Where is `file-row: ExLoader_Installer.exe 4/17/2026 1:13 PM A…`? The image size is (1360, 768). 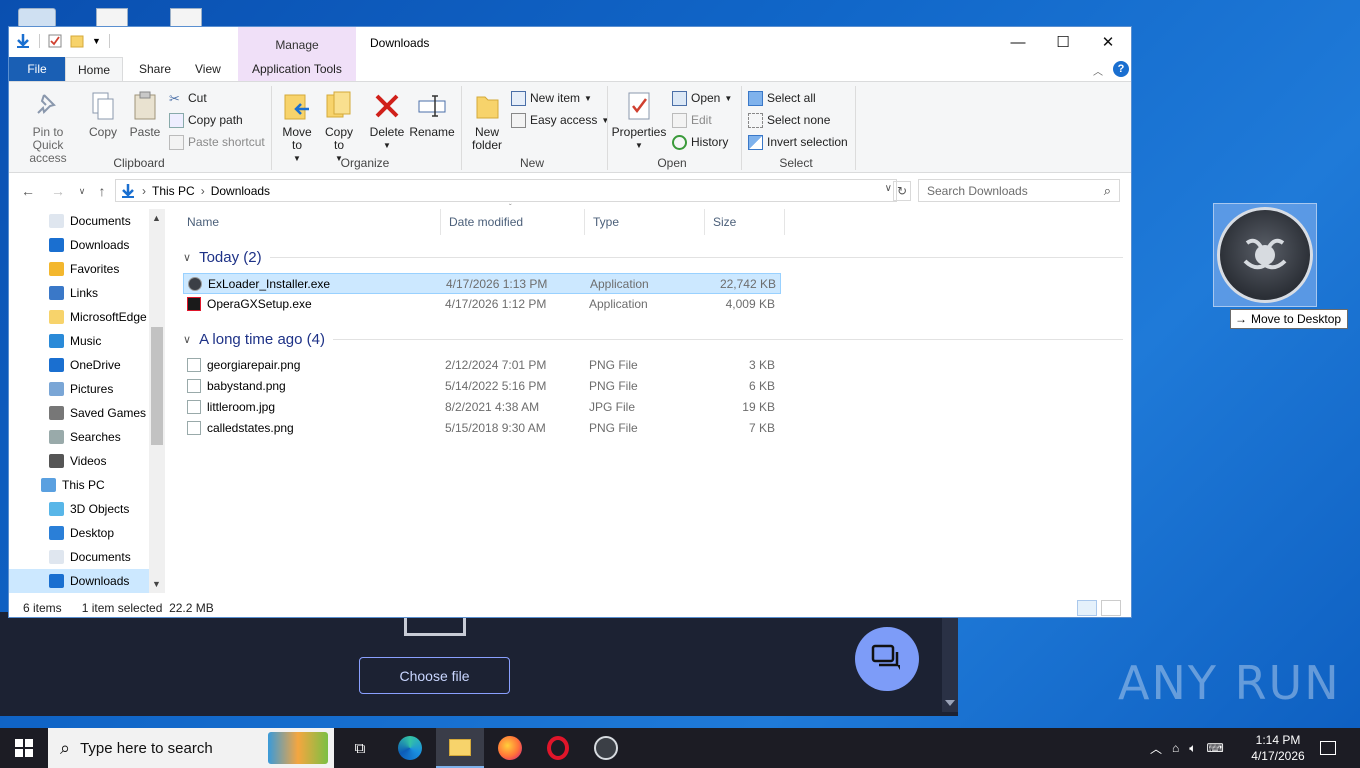
file-row: ExLoader_Installer.exe 4/17/2026 1:13 PM A… is located at coordinates (482, 283).